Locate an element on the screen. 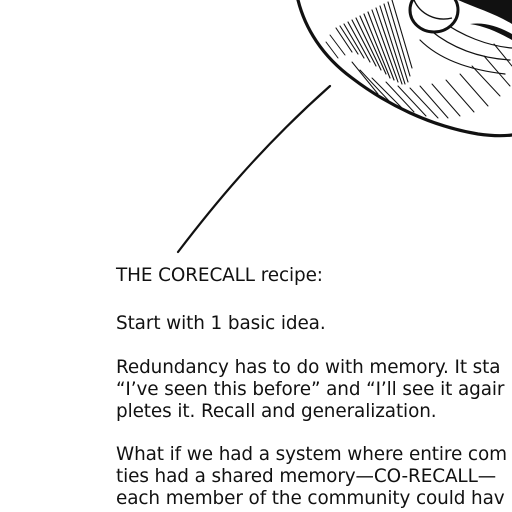  recipe-heading: THE CORECALL recipe: is located at coordinates (219, 275).